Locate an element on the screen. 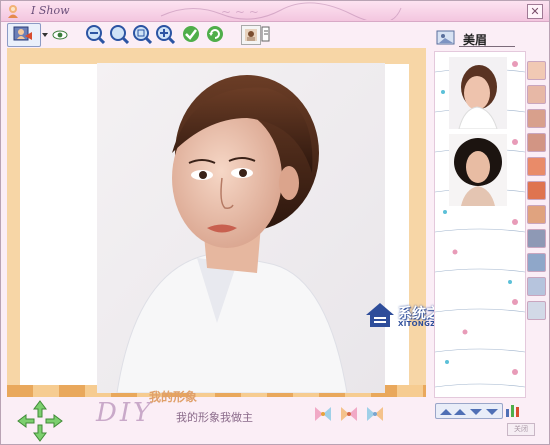 Image resolution: width=550 pixels, height=445 pixels. zoom-plus-icon is located at coordinates (166, 35).